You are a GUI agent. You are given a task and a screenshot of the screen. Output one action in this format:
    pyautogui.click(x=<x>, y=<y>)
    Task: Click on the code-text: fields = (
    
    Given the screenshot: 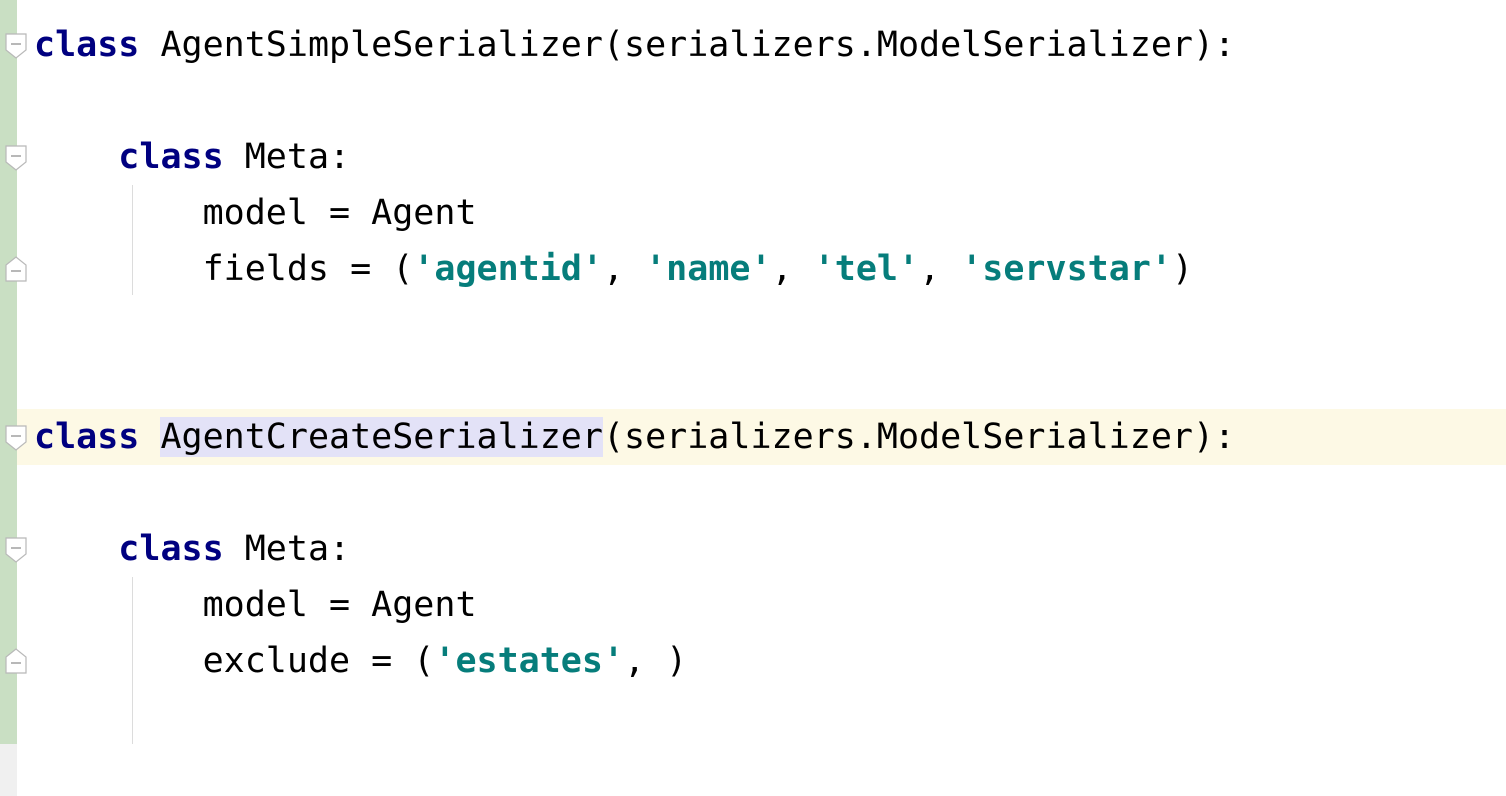 What is the action you would take?
    pyautogui.click(x=308, y=269)
    